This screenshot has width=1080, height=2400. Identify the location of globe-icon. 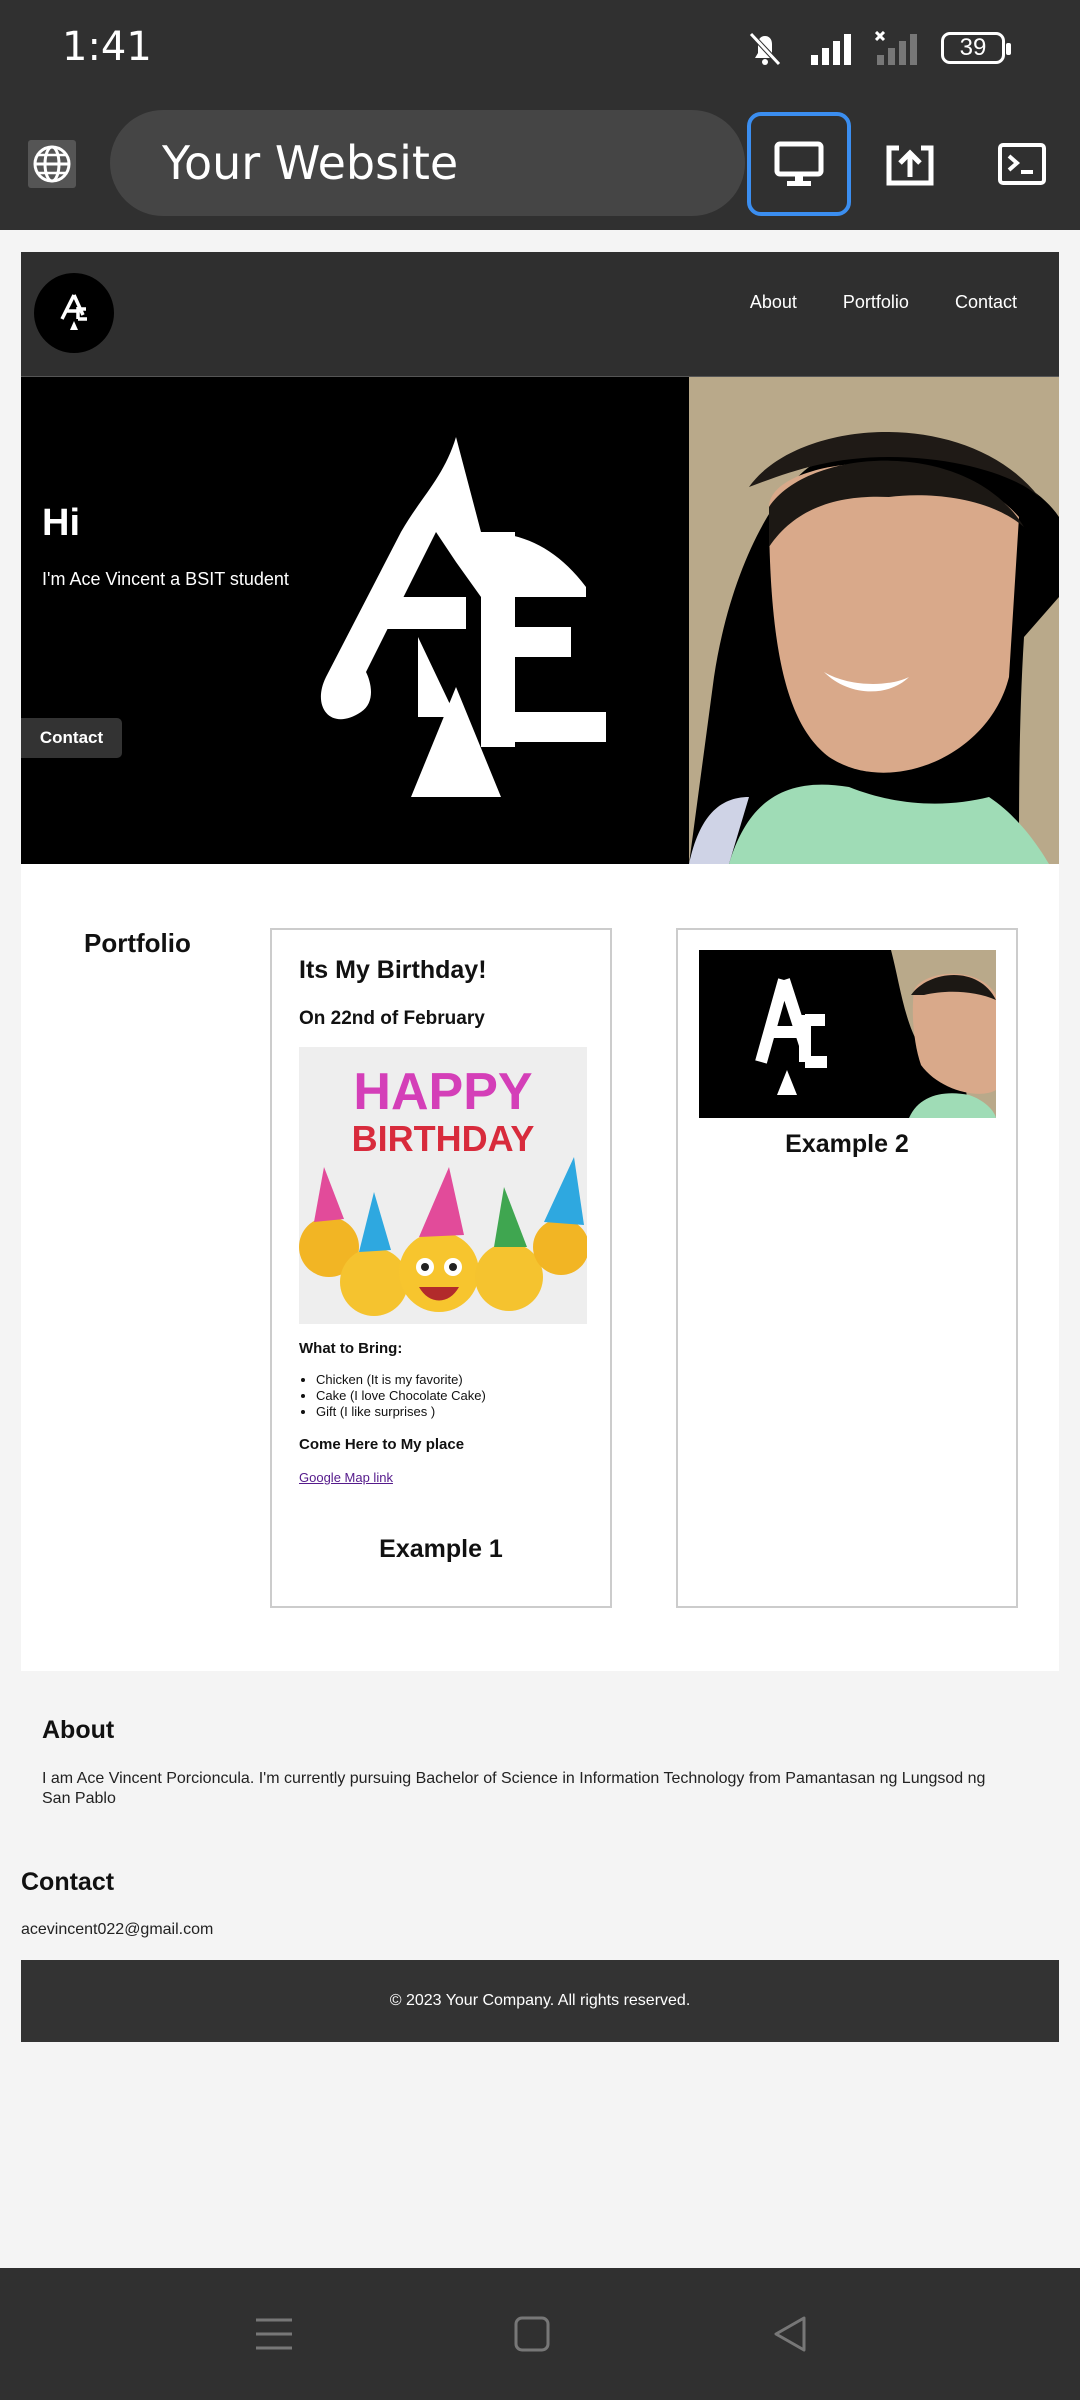
(52, 164).